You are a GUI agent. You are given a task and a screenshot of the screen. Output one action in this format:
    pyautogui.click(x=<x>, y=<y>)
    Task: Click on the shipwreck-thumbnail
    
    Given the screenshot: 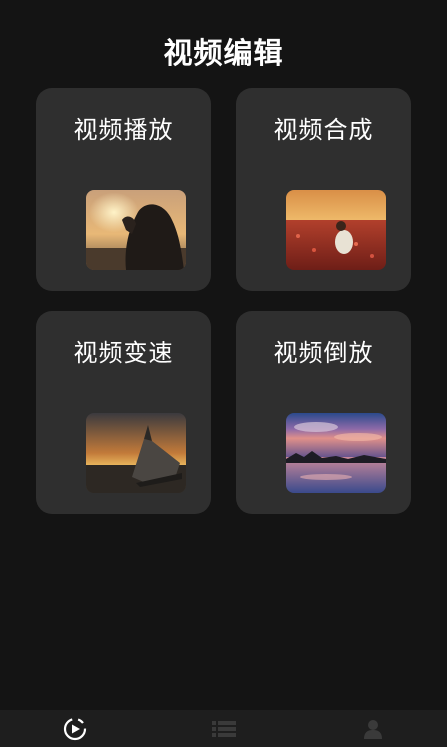 What is the action you would take?
    pyautogui.click(x=136, y=453)
    